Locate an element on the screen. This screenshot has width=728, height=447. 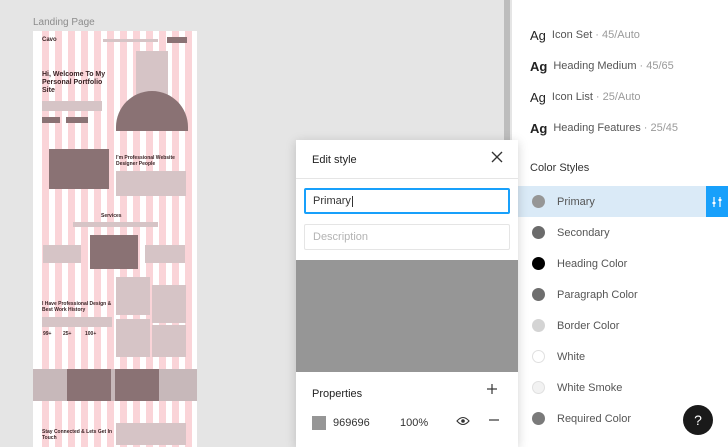
mock-logo: Cavo is located at coordinates (49, 40).